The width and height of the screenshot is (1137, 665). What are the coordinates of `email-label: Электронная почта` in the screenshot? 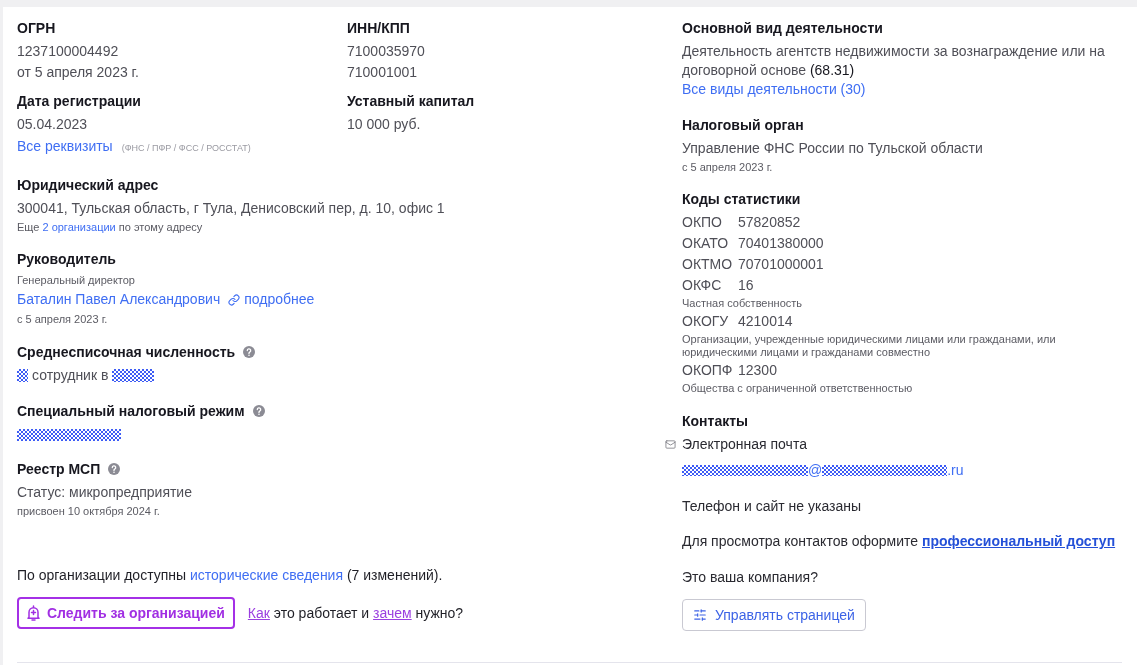 It's located at (744, 444).